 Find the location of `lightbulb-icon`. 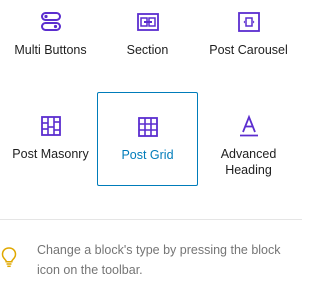

lightbulb-icon is located at coordinates (9, 257).